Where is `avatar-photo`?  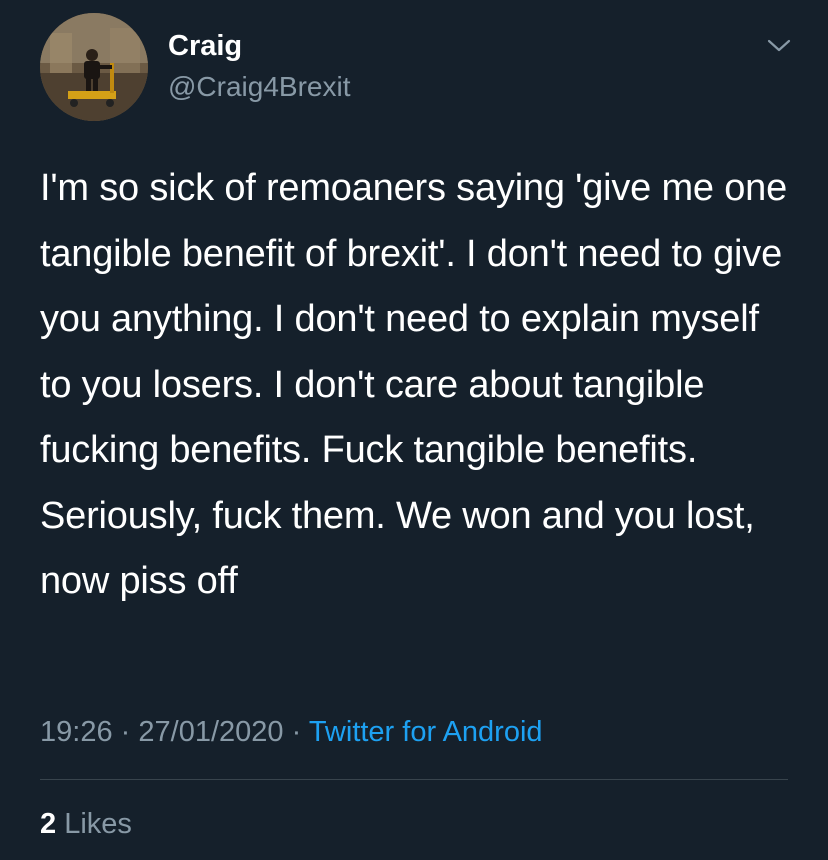 avatar-photo is located at coordinates (94, 67).